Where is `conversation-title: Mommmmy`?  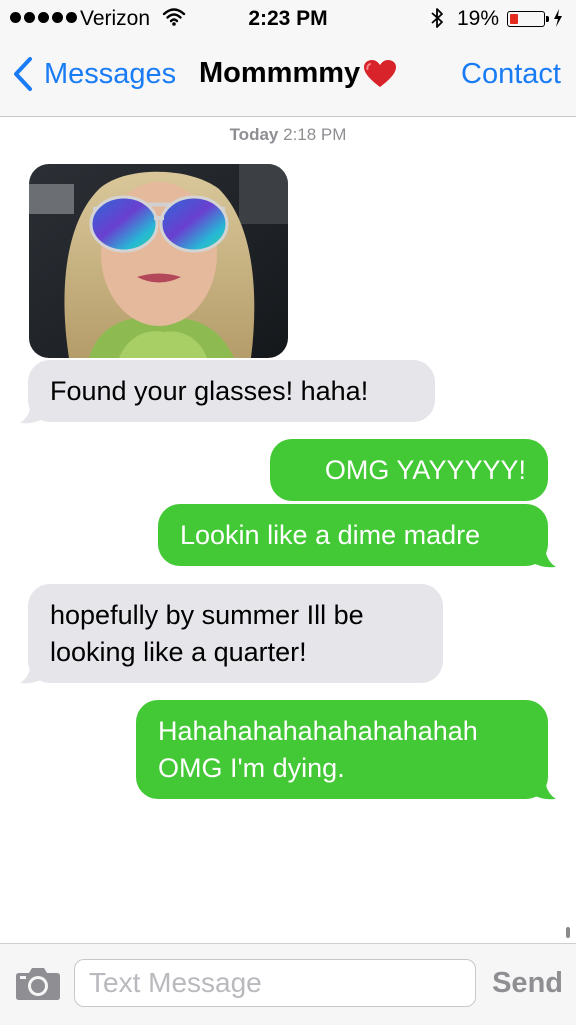 conversation-title: Mommmmy is located at coordinates (298, 73).